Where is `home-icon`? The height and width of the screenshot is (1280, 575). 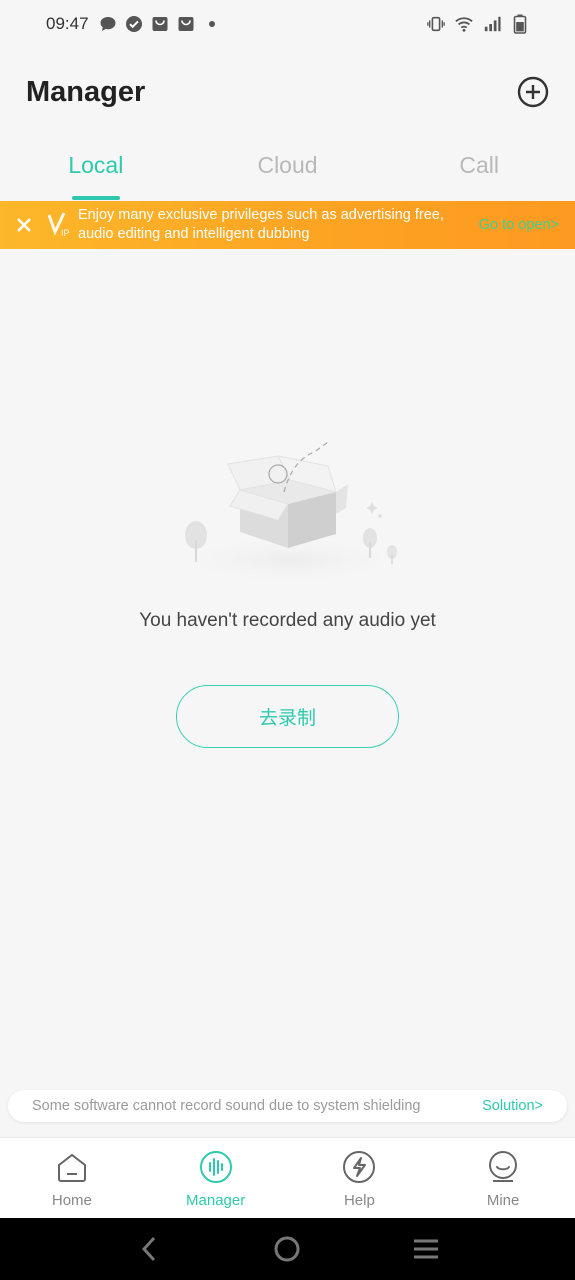
home-icon is located at coordinates (71, 1167).